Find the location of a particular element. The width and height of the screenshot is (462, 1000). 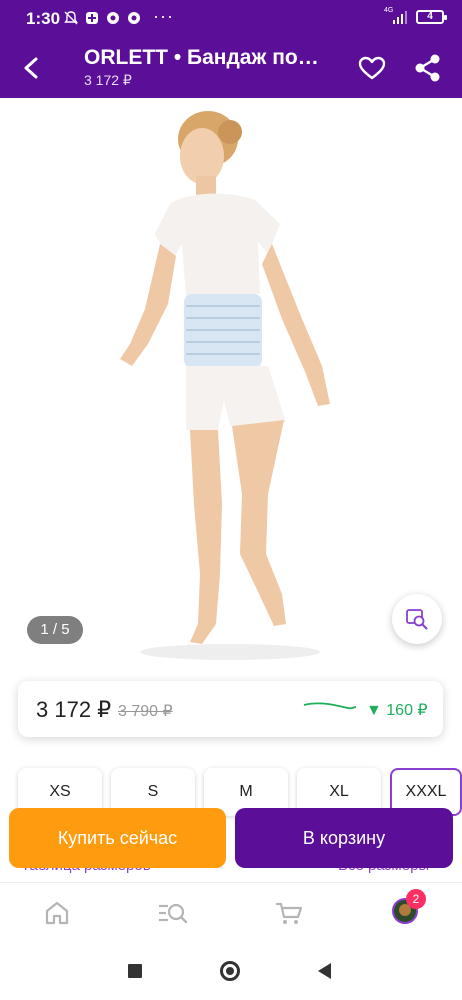

favorite-heart-icon is located at coordinates (372, 68).